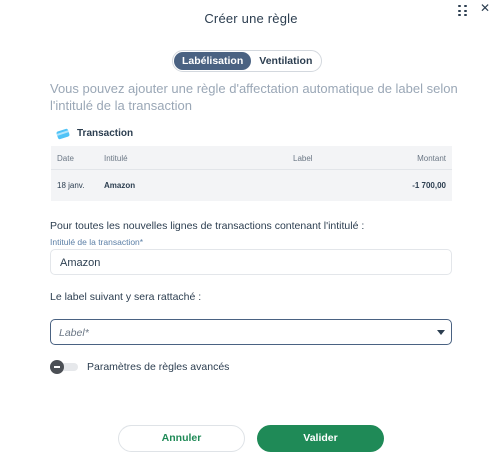 The width and height of the screenshot is (502, 470). What do you see at coordinates (285, 61) in the screenshot?
I see `tab-ventilation: Ventilation` at bounding box center [285, 61].